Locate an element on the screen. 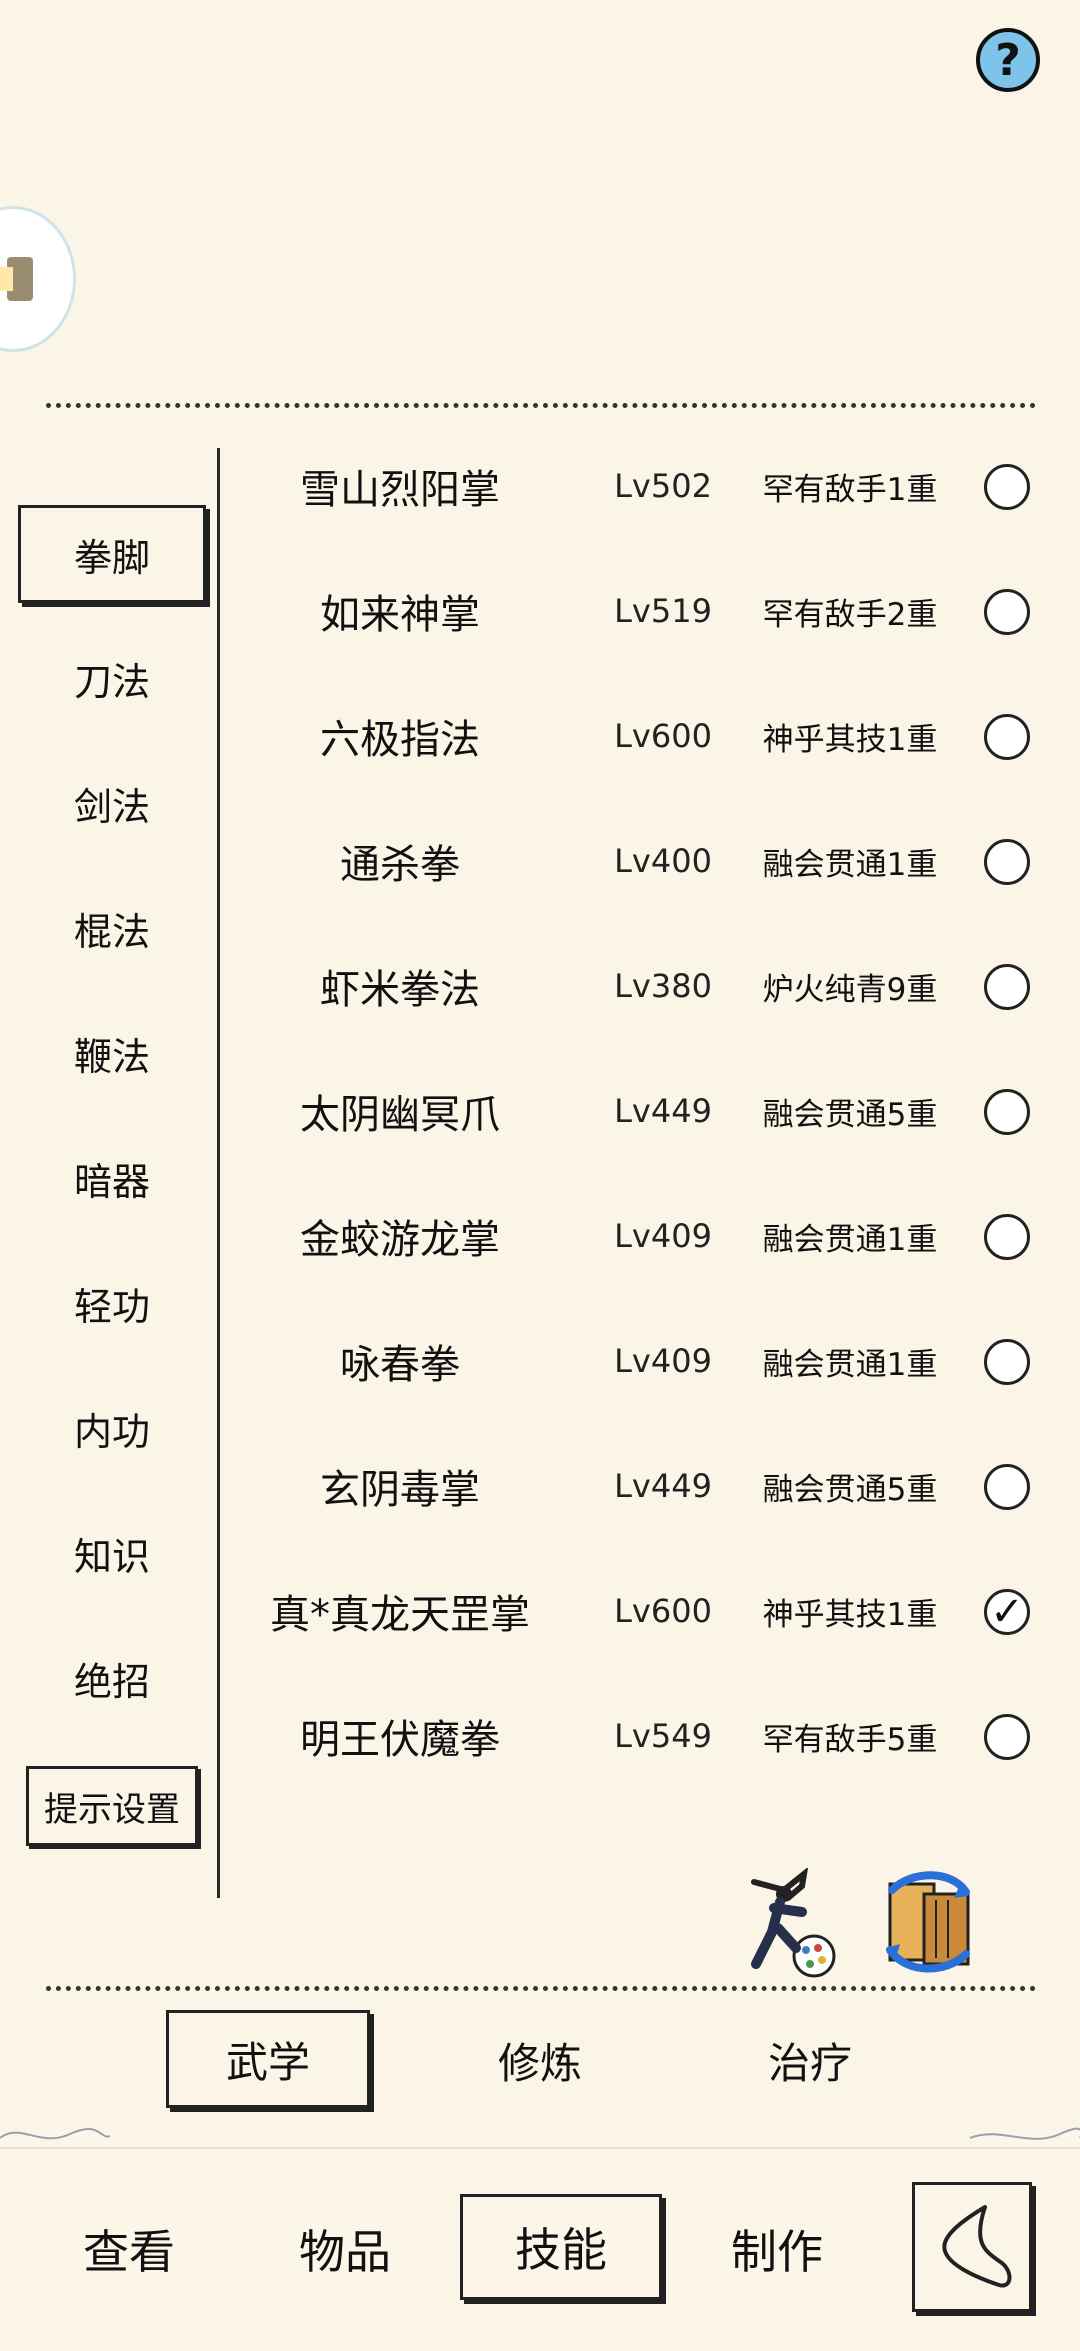 Image resolution: width=1080 pixels, height=2351 pixels. skill-name: 太阴幽冥爪 is located at coordinates (400, 1115).